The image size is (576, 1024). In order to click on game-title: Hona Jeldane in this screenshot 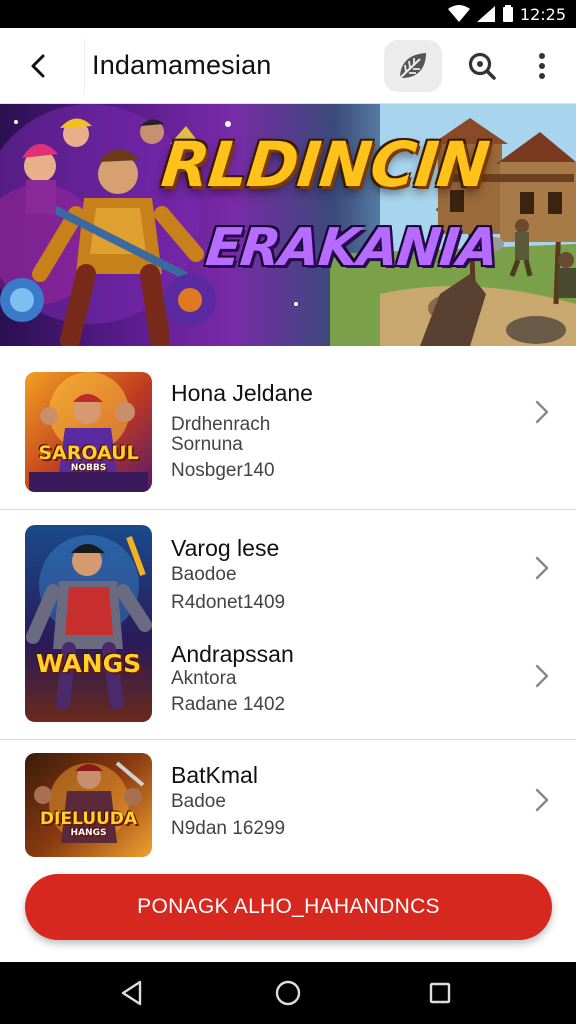, I will do `click(242, 393)`.